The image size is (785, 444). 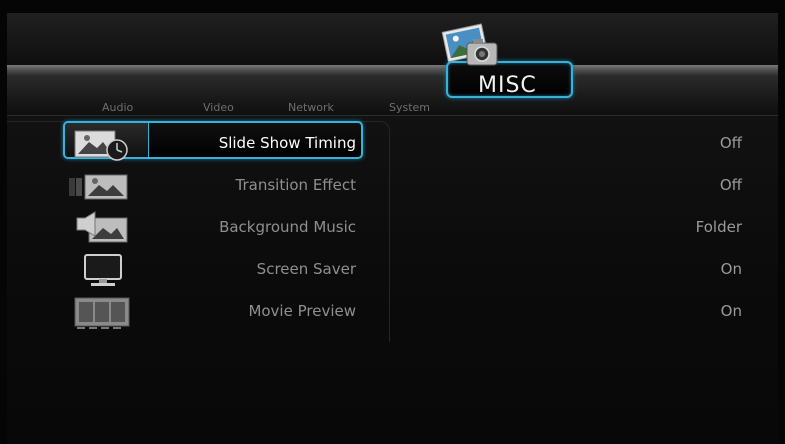 What do you see at coordinates (103, 270) in the screenshot?
I see `monitor-icon` at bounding box center [103, 270].